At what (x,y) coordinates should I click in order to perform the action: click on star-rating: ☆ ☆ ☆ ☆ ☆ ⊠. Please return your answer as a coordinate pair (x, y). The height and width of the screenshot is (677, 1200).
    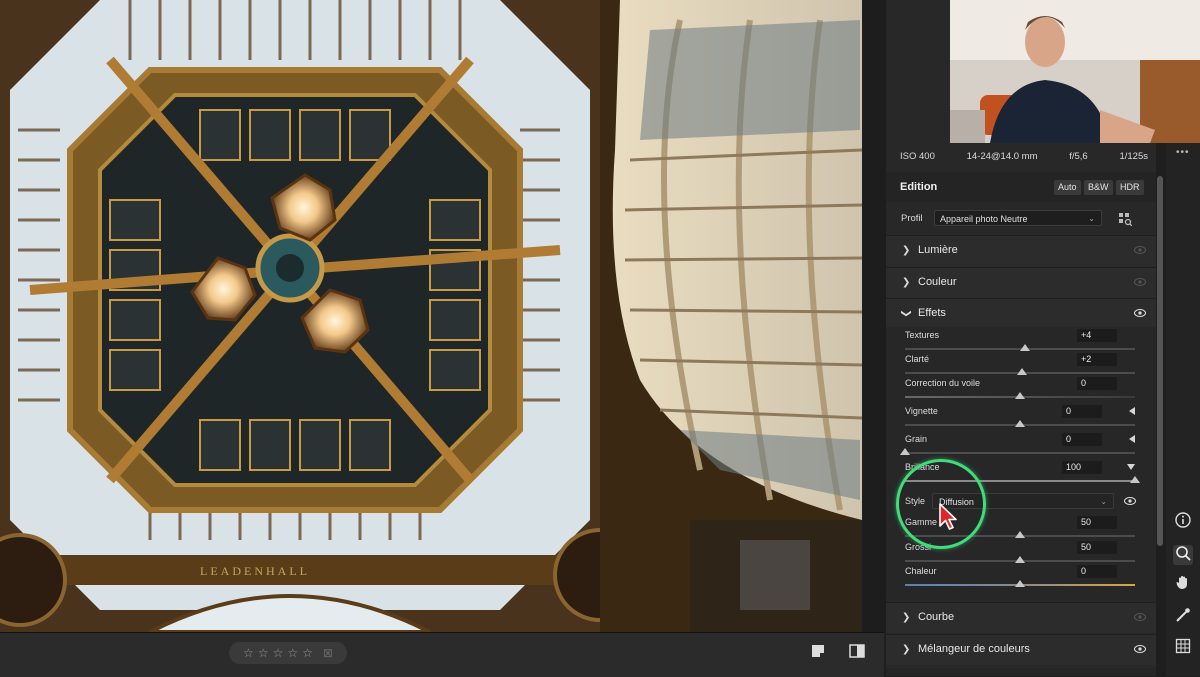
    Looking at the image, I should click on (288, 653).